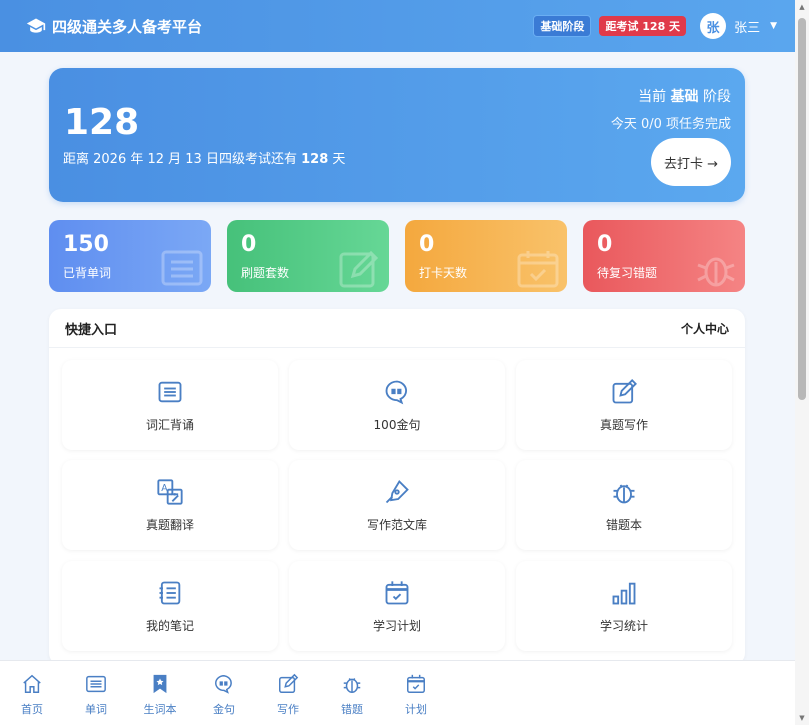 The image size is (809, 725). Describe the element at coordinates (713, 26) in the screenshot. I see `avatar: 张` at that location.